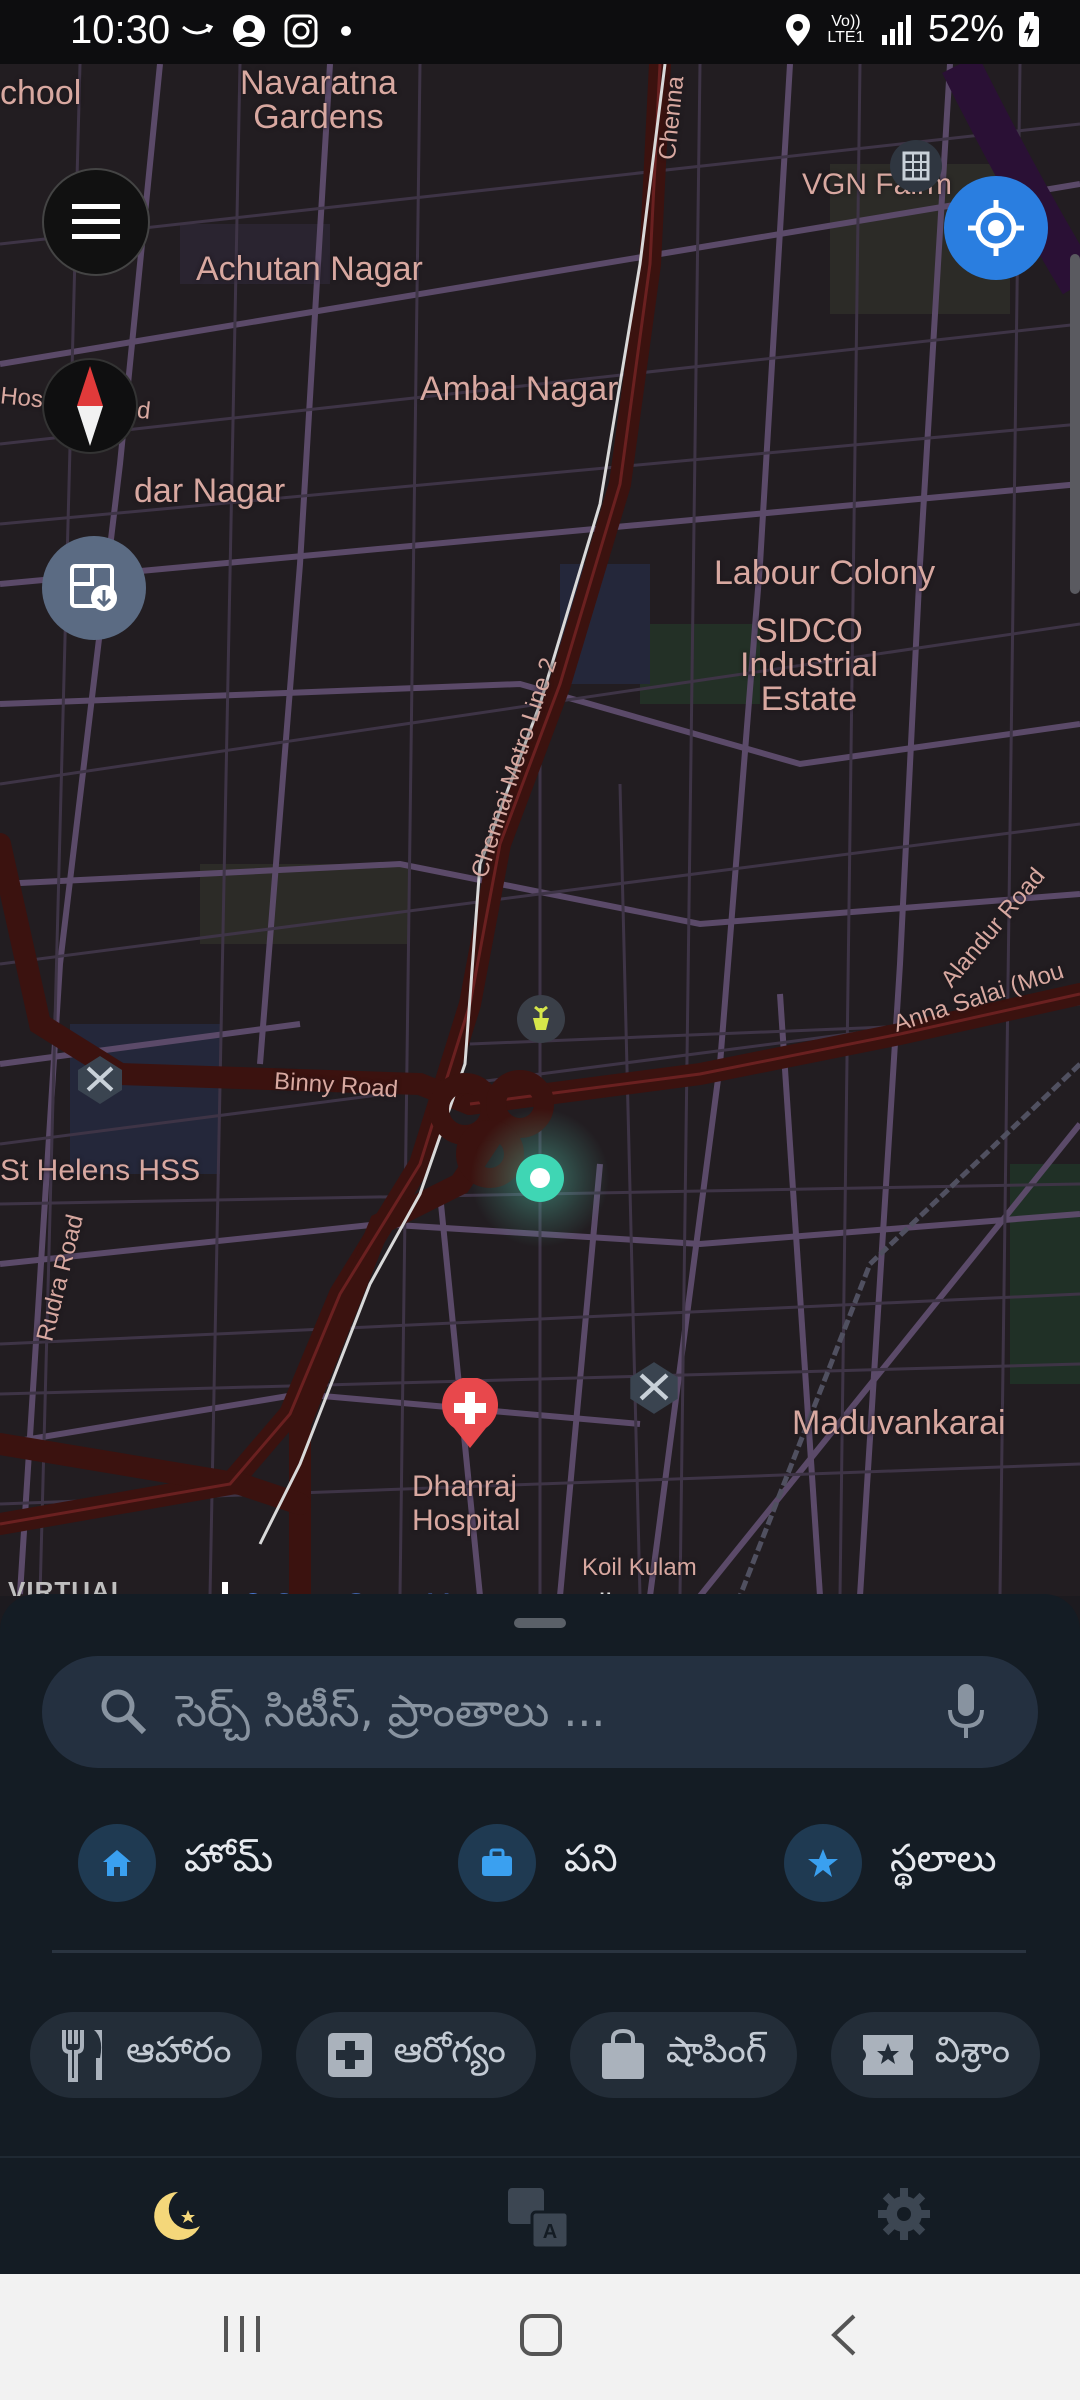 The height and width of the screenshot is (2400, 1080). Describe the element at coordinates (541, 1019) in the screenshot. I see `garden-poi-icon` at that location.